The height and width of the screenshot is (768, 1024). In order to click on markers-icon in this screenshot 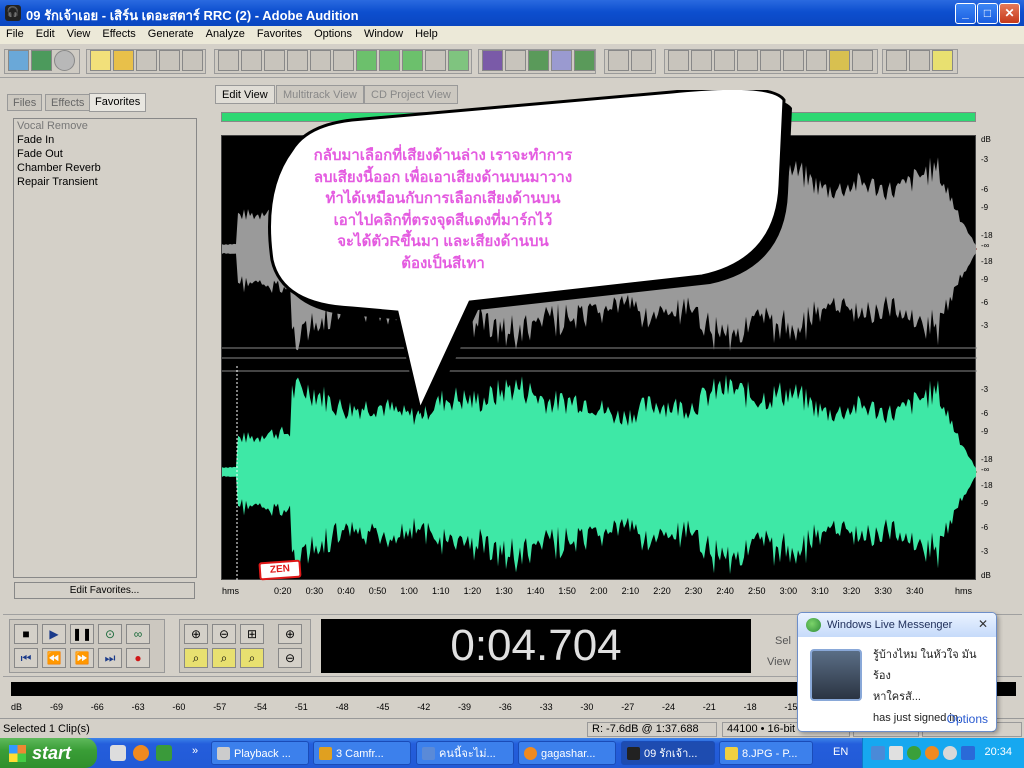, I will do `click(561, 60)`.